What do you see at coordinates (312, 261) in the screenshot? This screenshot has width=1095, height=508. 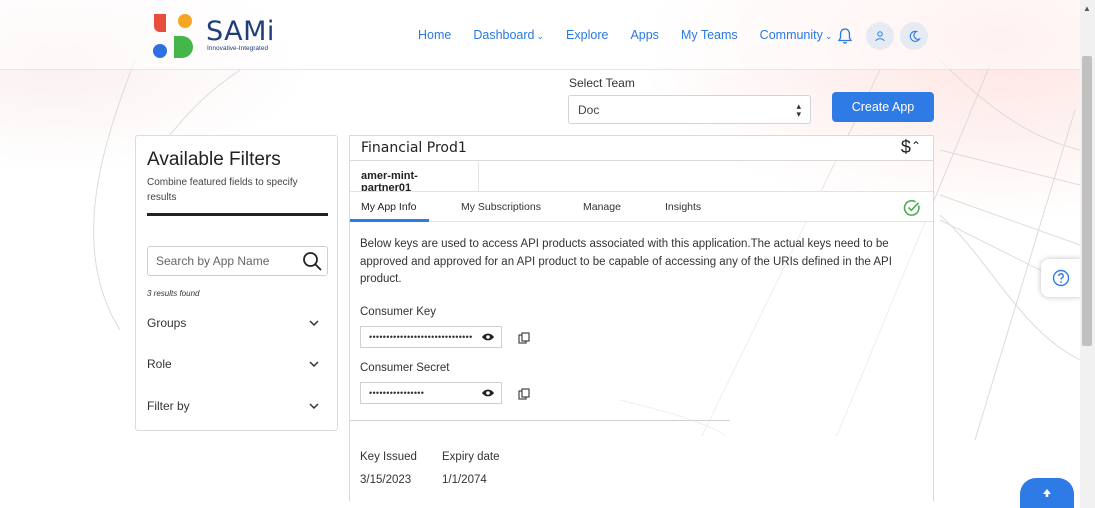 I see `search-icon` at bounding box center [312, 261].